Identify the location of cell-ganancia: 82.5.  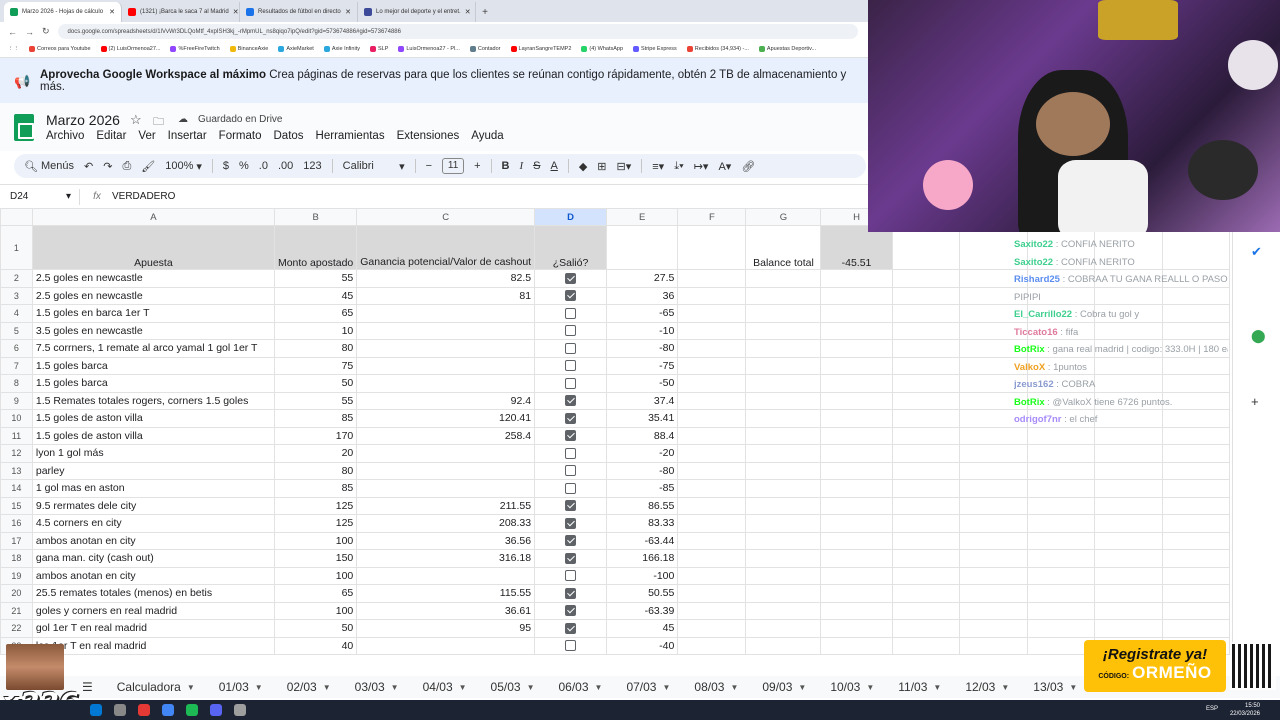
(446, 278).